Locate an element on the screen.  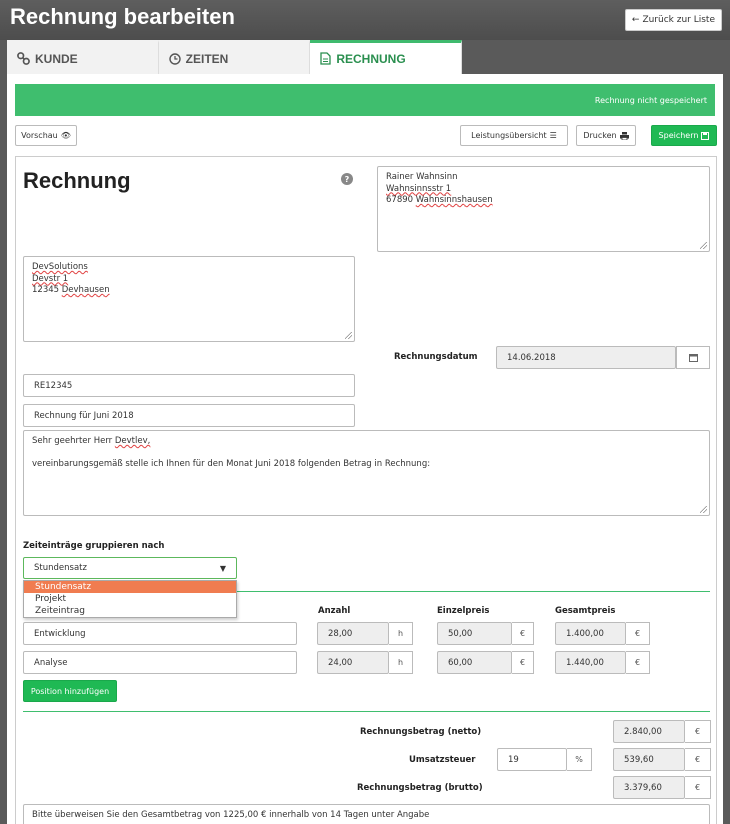
option-stundensatz: Stundensatz is located at coordinates (130, 587).